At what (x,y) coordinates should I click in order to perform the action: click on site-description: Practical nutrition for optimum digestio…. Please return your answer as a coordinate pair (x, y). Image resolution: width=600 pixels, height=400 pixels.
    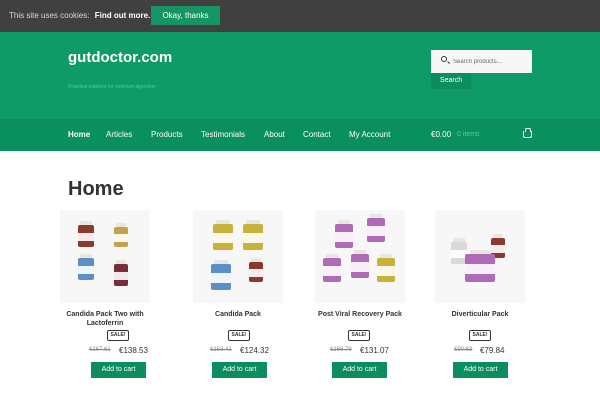
    Looking at the image, I should click on (112, 87).